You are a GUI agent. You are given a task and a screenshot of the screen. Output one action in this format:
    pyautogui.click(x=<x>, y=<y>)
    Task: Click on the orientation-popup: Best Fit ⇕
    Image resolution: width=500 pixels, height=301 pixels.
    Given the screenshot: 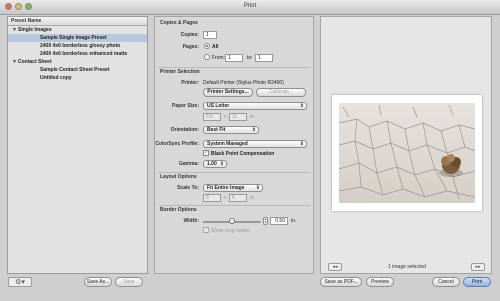 What is the action you would take?
    pyautogui.click(x=231, y=130)
    